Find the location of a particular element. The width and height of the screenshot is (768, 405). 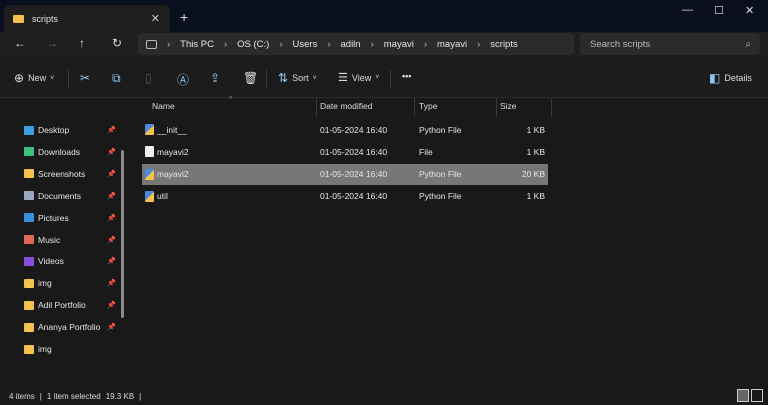

breadcrumb-scripts: scripts is located at coordinates (503, 44).